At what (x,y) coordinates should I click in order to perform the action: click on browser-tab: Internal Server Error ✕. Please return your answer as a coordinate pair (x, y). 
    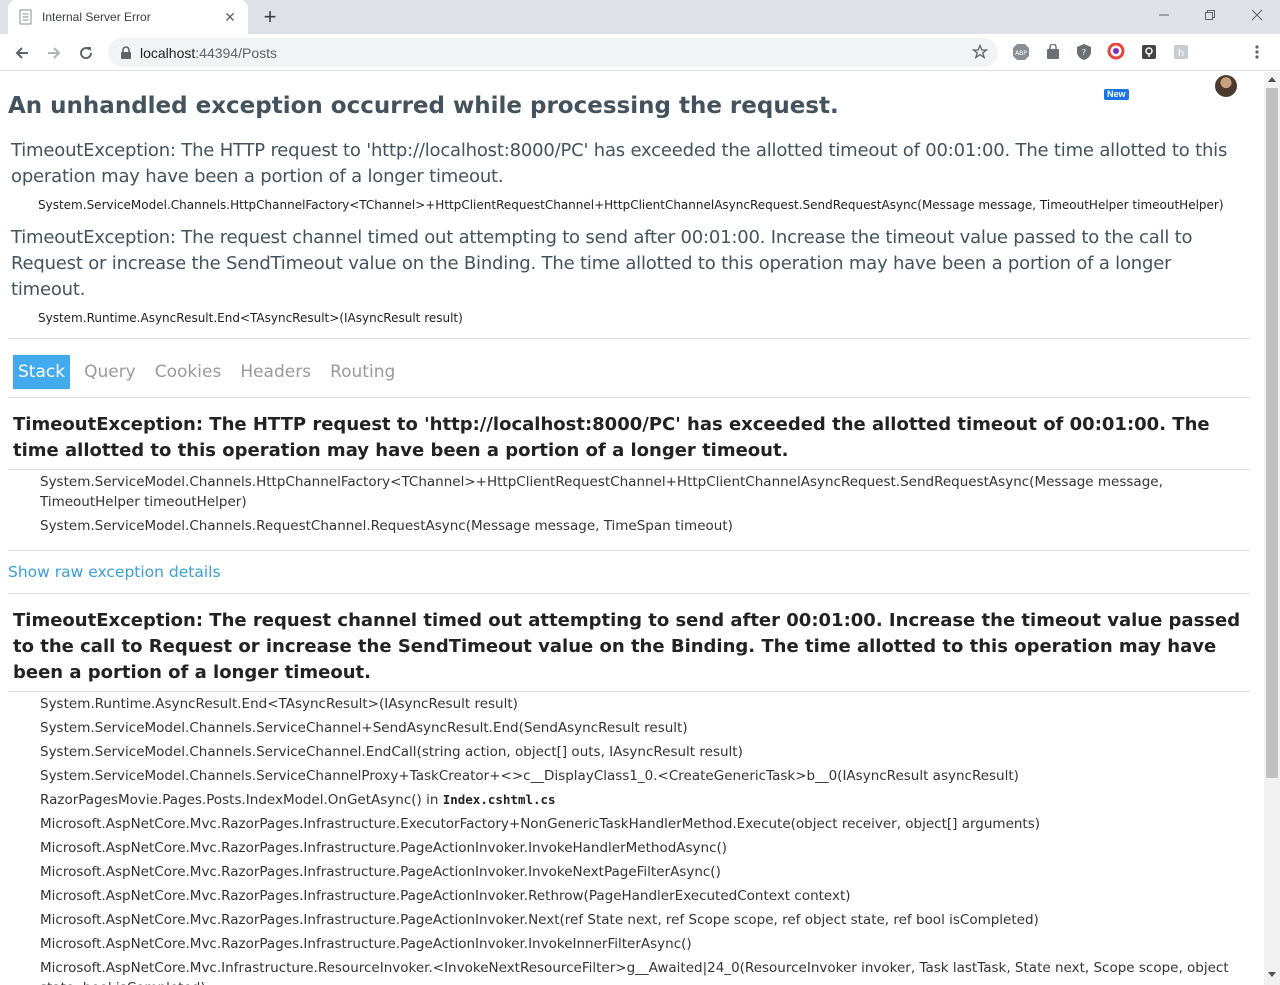
    Looking at the image, I should click on (128, 17).